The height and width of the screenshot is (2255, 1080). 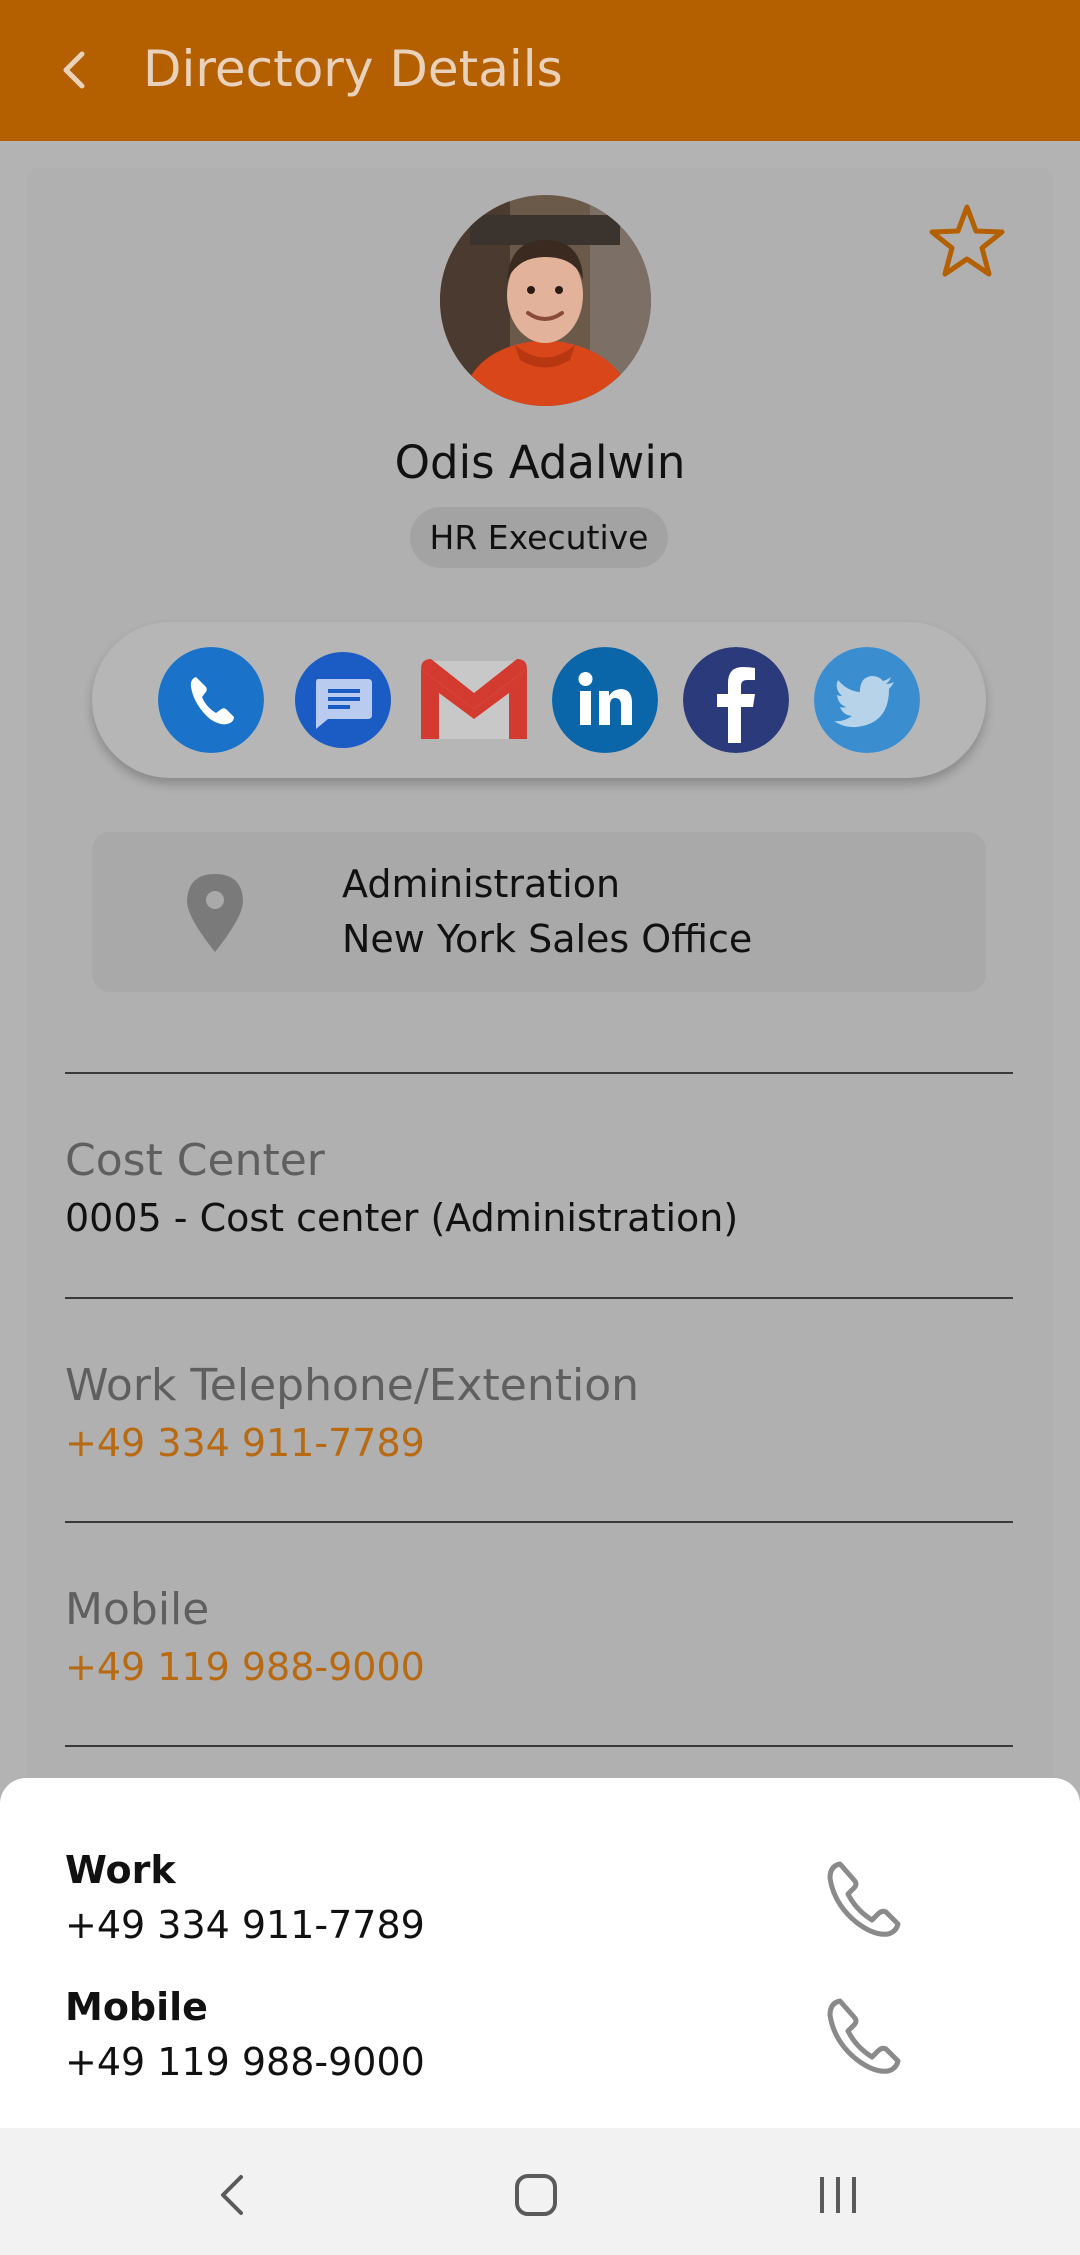 I want to click on work-phone-link: +49 334 911-7789, so click(x=245, y=1443).